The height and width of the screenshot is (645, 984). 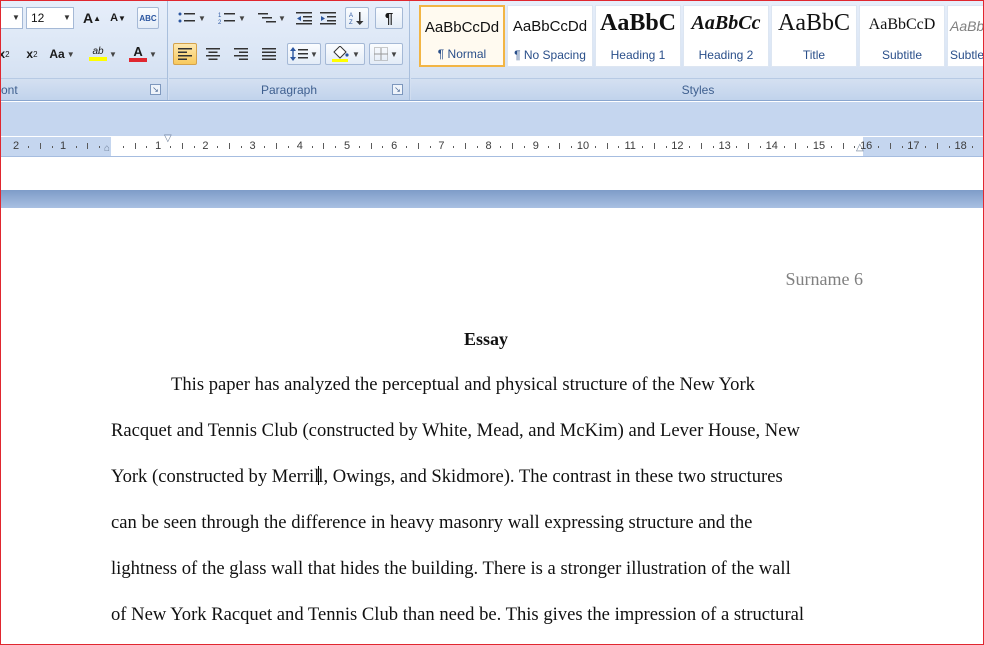 What do you see at coordinates (272, 18) in the screenshot?
I see `multilevel-list-button: ▼` at bounding box center [272, 18].